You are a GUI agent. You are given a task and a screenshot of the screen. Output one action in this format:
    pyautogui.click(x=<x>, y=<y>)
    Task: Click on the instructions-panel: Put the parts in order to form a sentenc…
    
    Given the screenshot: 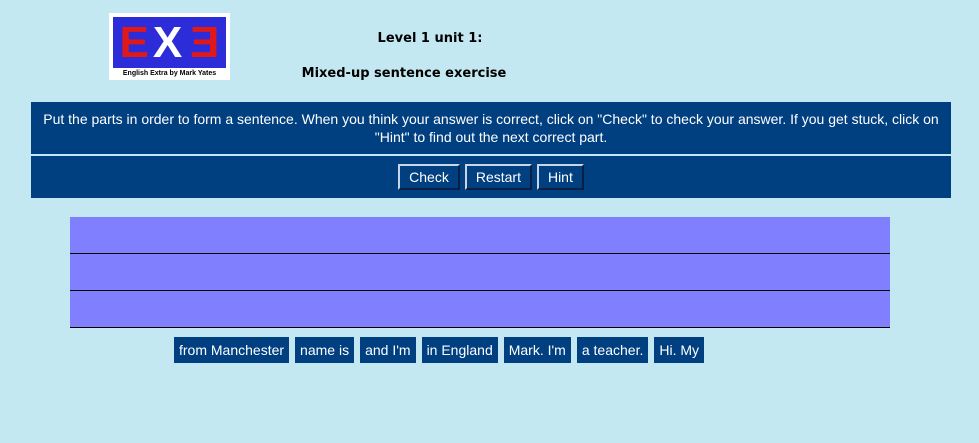 What is the action you would take?
    pyautogui.click(x=491, y=128)
    